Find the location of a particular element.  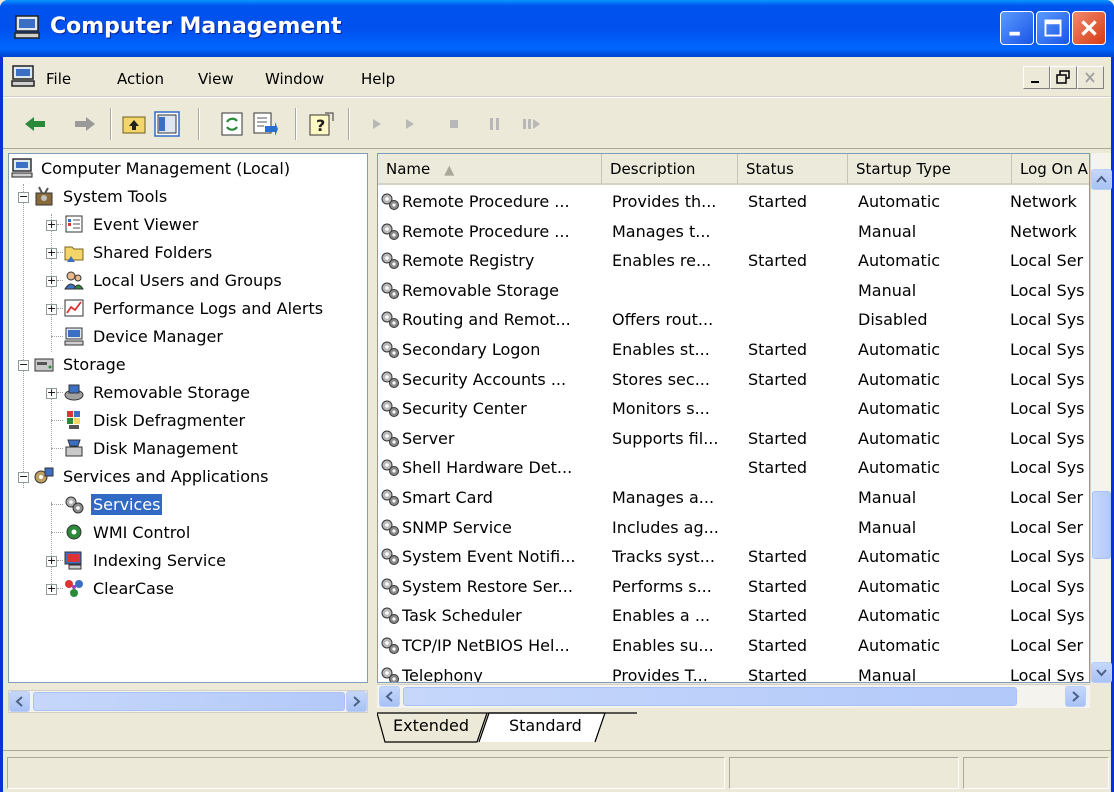

minimize-button is located at coordinates (1017, 28).